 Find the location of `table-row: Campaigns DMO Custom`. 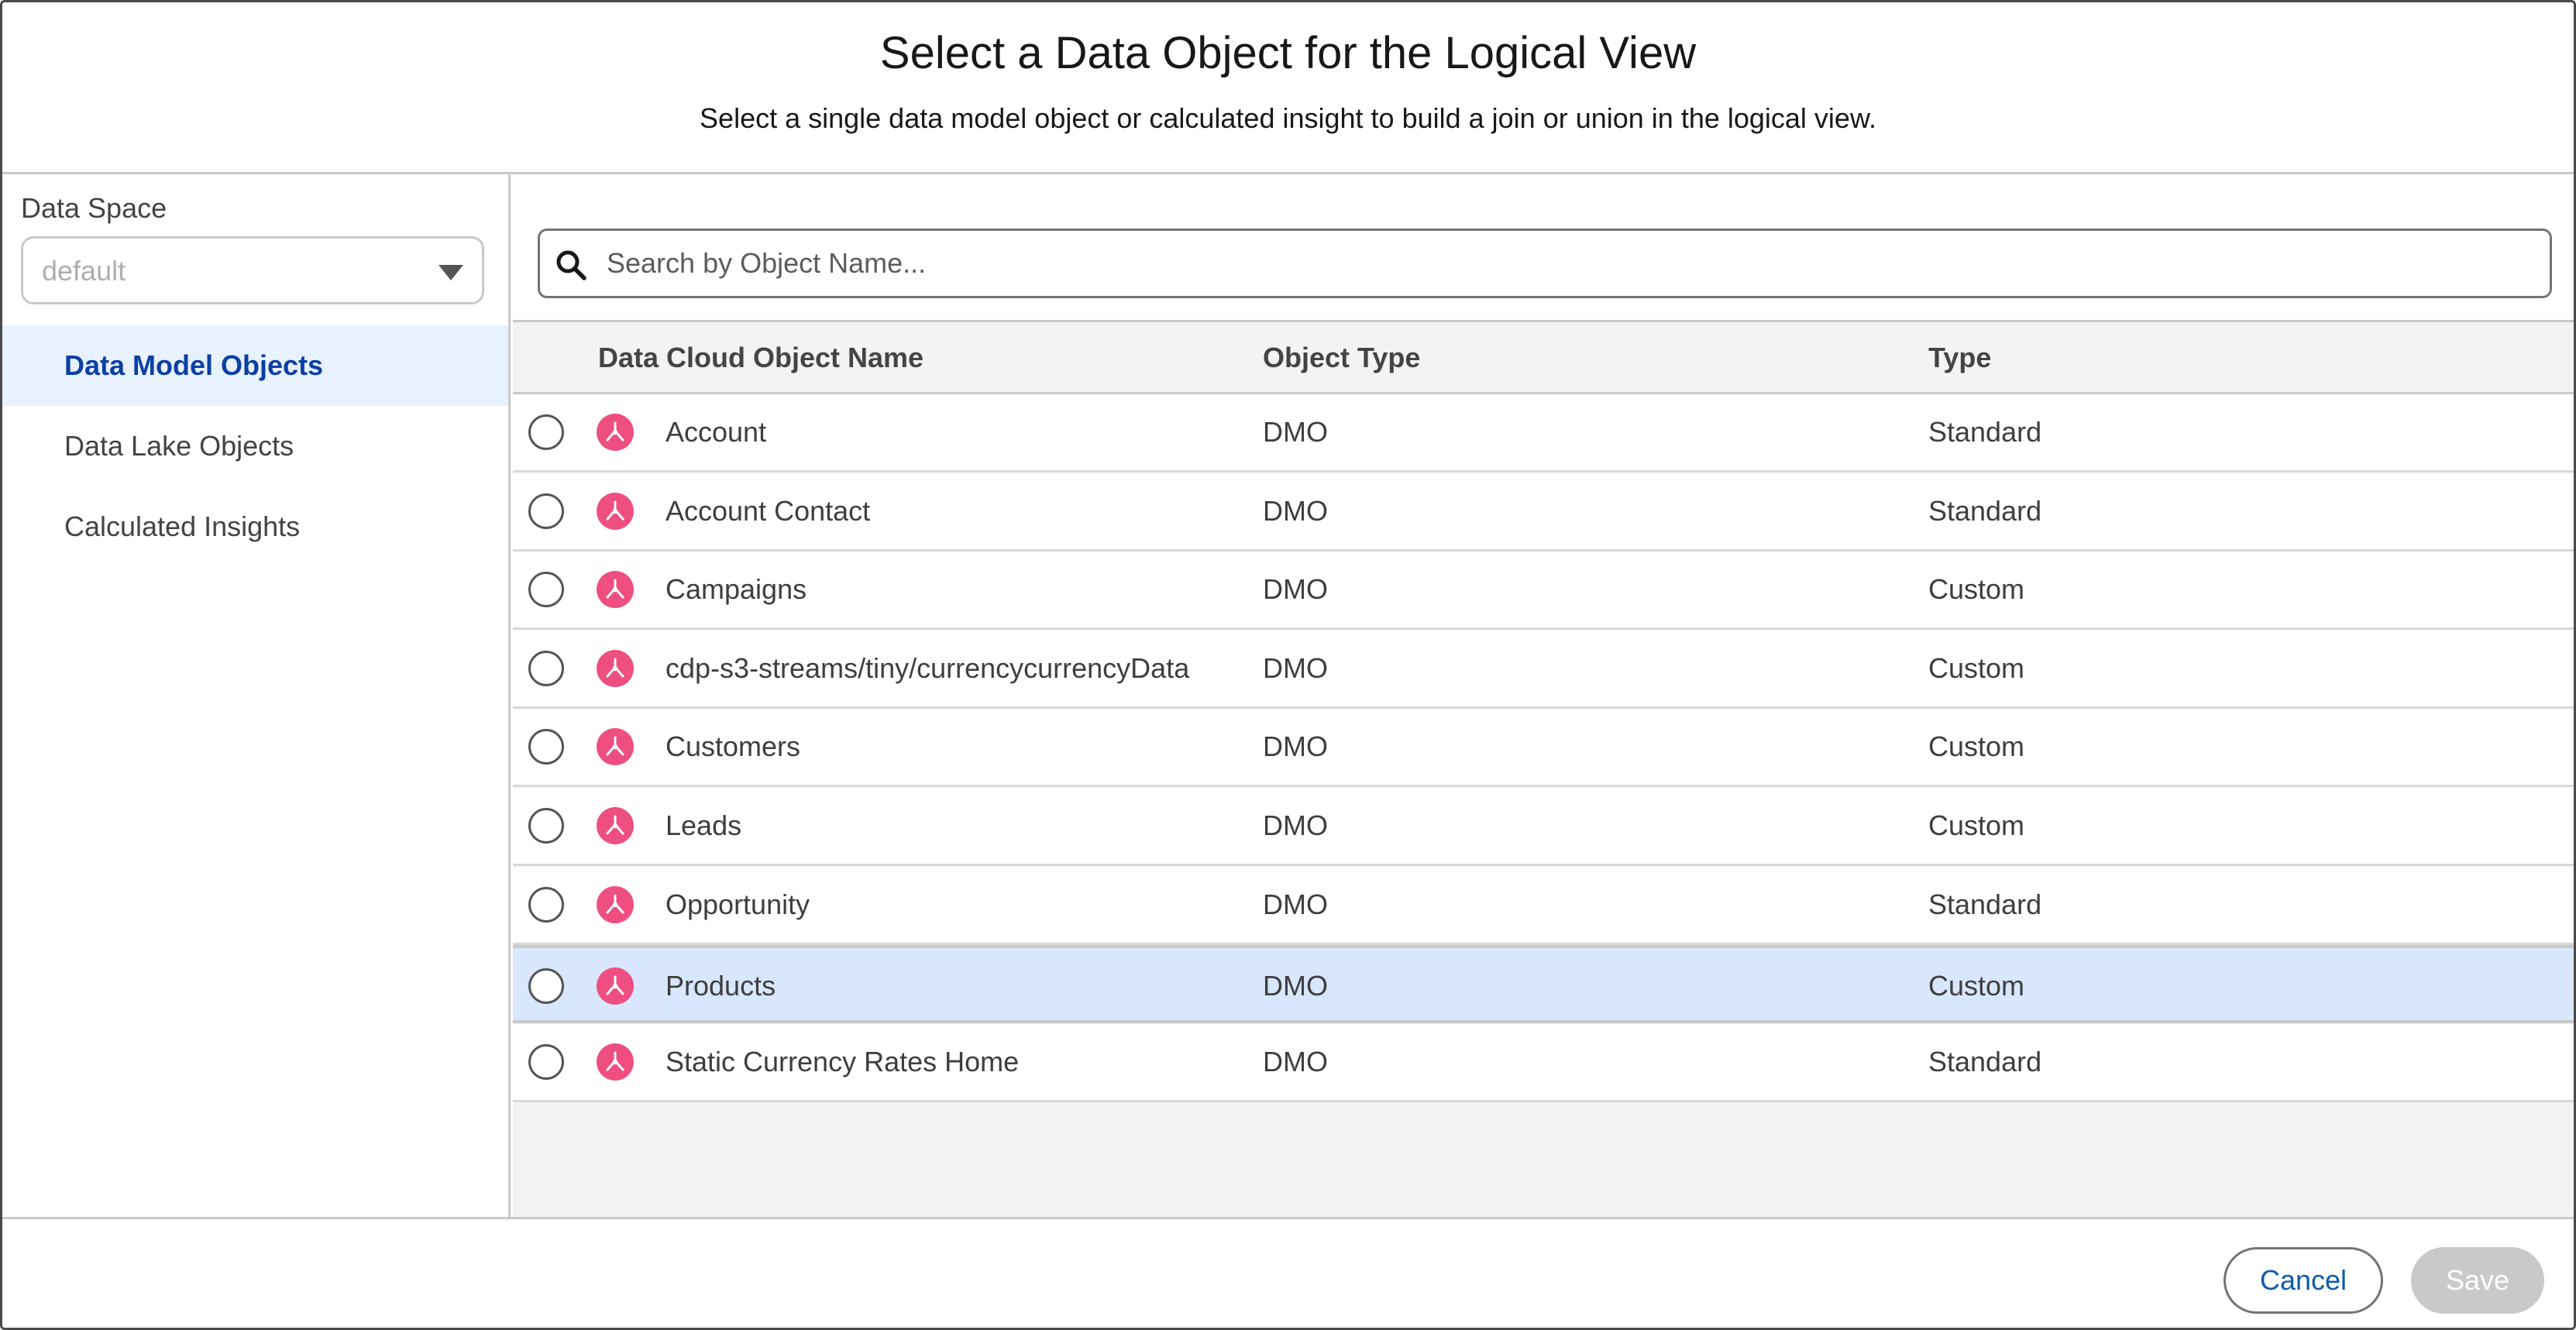

table-row: Campaigns DMO Custom is located at coordinates (1543, 591).